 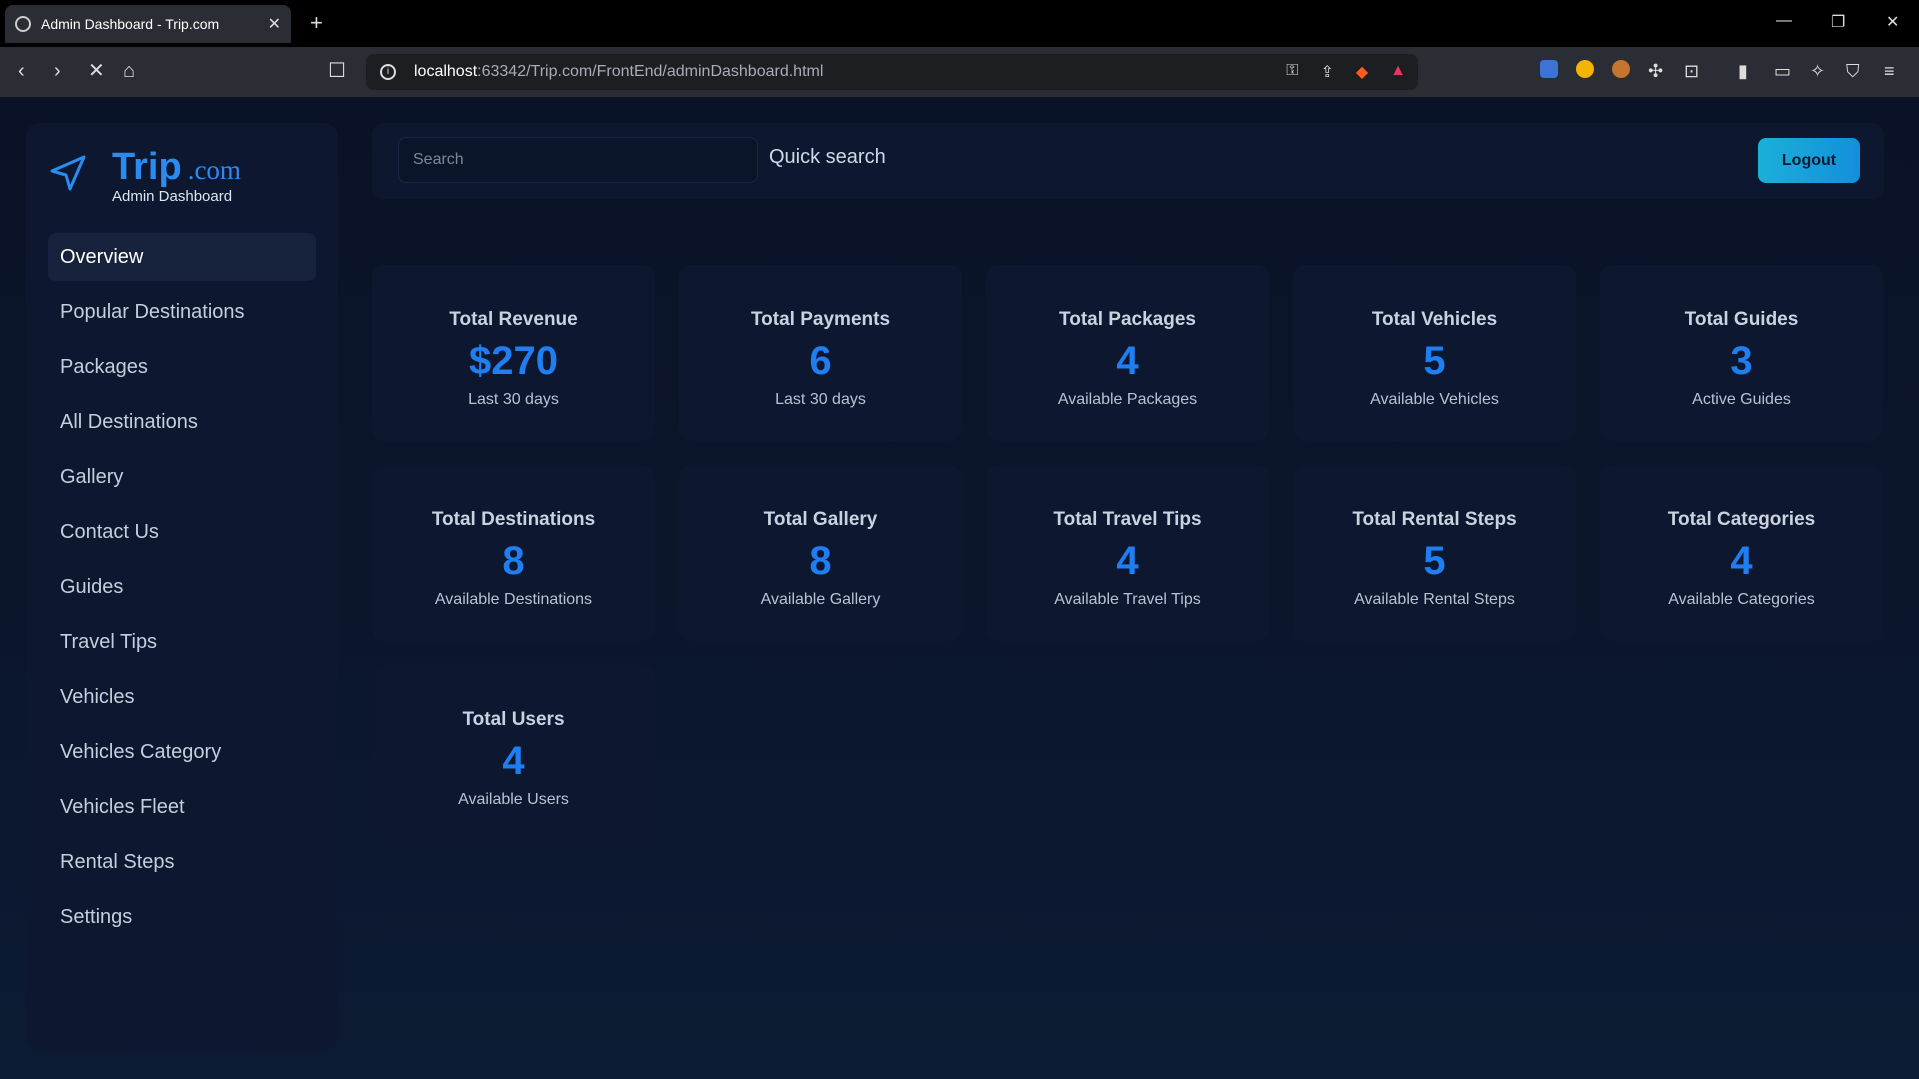 What do you see at coordinates (1434, 519) in the screenshot?
I see `stat-label: Total Rental Steps` at bounding box center [1434, 519].